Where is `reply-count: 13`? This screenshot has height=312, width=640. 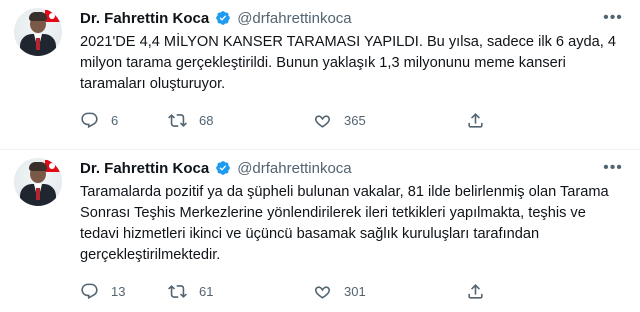
reply-count: 13 is located at coordinates (118, 291).